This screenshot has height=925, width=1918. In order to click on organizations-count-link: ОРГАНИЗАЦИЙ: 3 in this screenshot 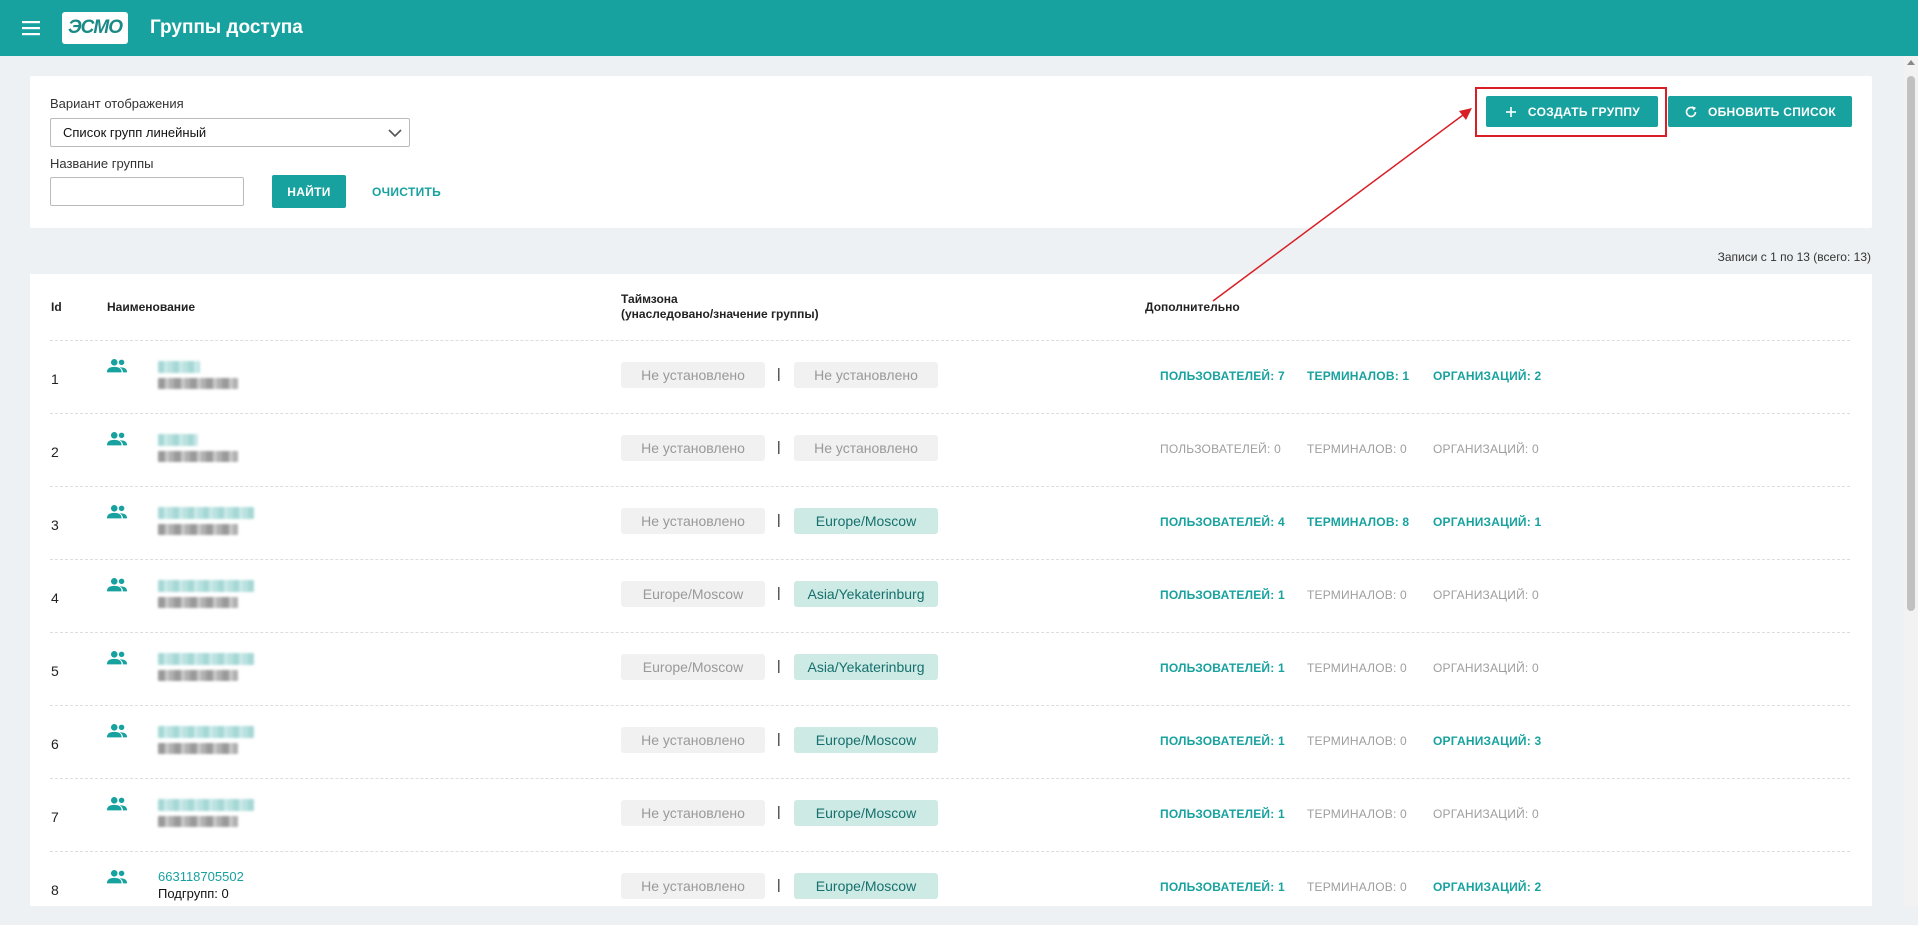, I will do `click(1487, 741)`.